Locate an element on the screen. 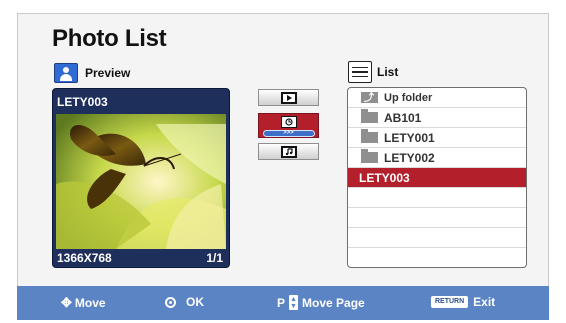  list-item-lety001: LETY001 is located at coordinates (437, 138).